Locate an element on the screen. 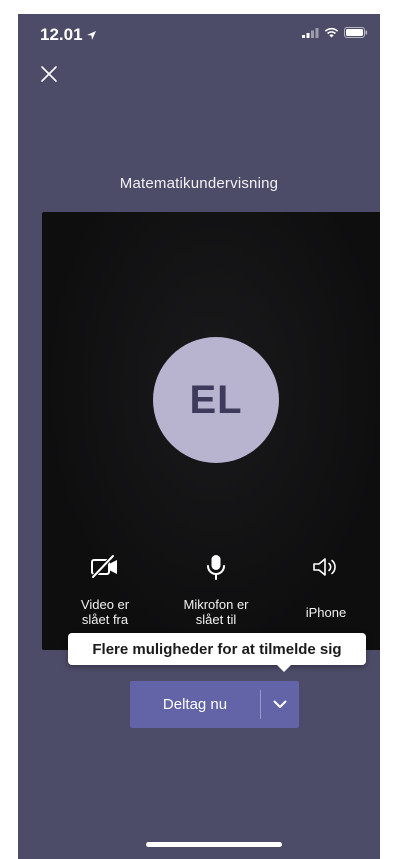 Image resolution: width=398 pixels, height=859 pixels. home-indicator is located at coordinates (214, 844).